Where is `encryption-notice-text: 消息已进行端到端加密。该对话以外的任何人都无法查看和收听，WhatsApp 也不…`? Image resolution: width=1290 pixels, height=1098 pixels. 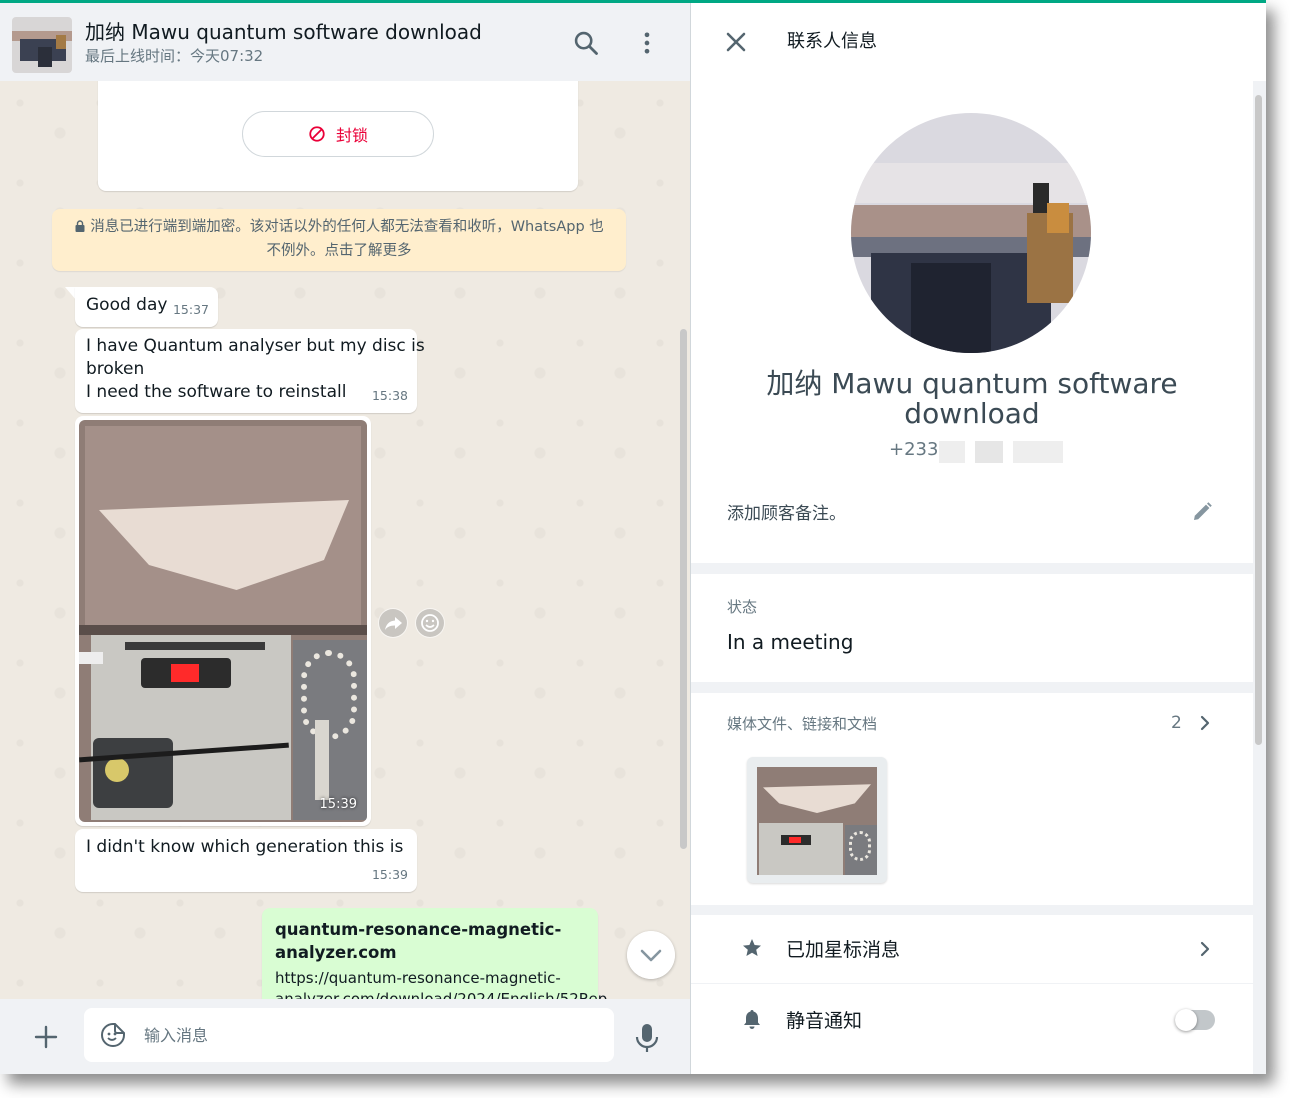
encryption-notice-text: 消息已进行端到端加密。该对话以外的任何人都无法查看和收听，WhatsApp 也不… is located at coordinates (347, 239).